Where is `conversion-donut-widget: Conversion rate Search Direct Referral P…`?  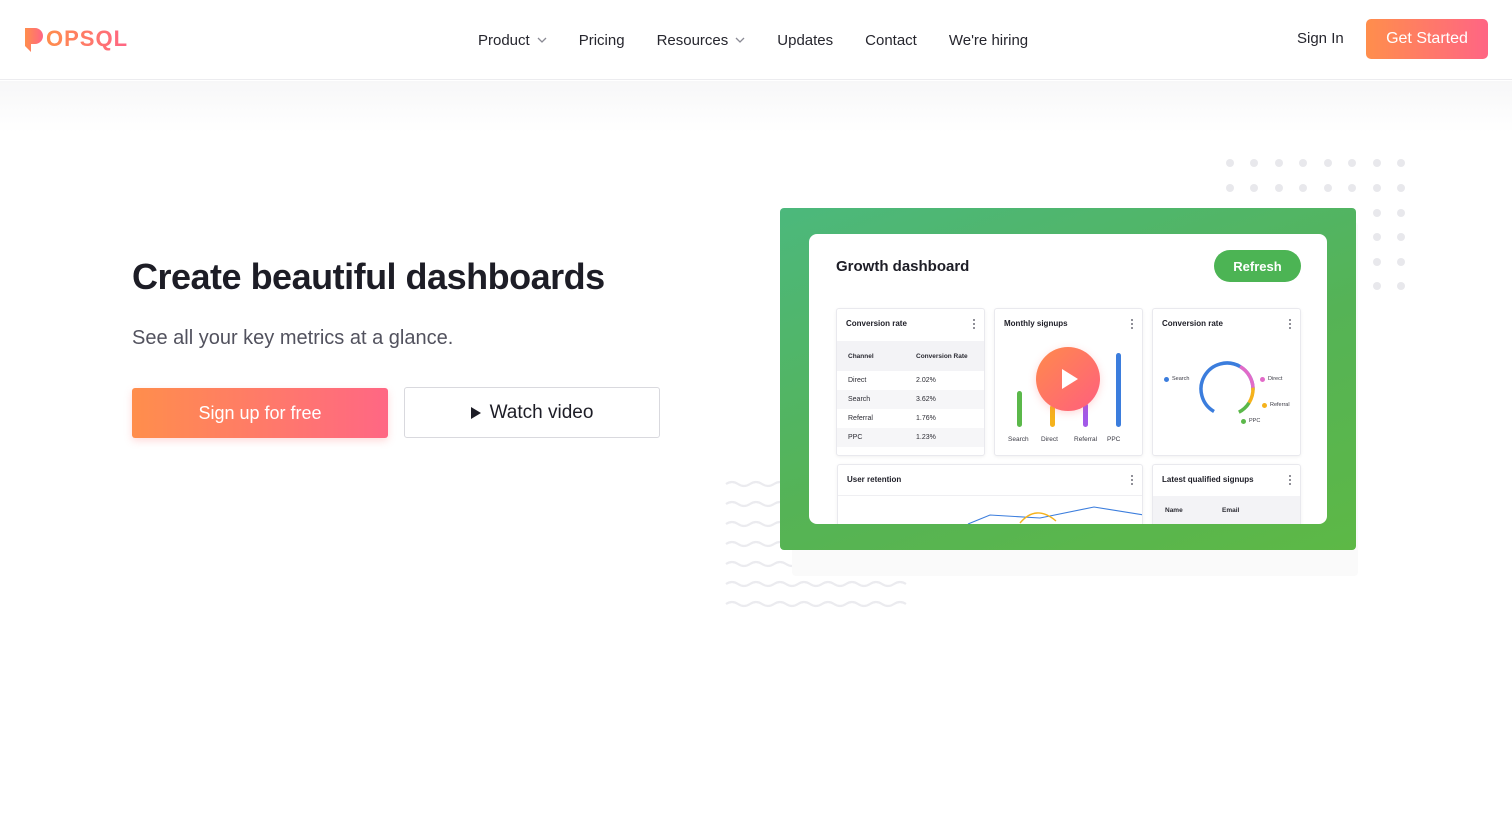
conversion-donut-widget: Conversion rate Search Direct Referral P… is located at coordinates (1226, 382).